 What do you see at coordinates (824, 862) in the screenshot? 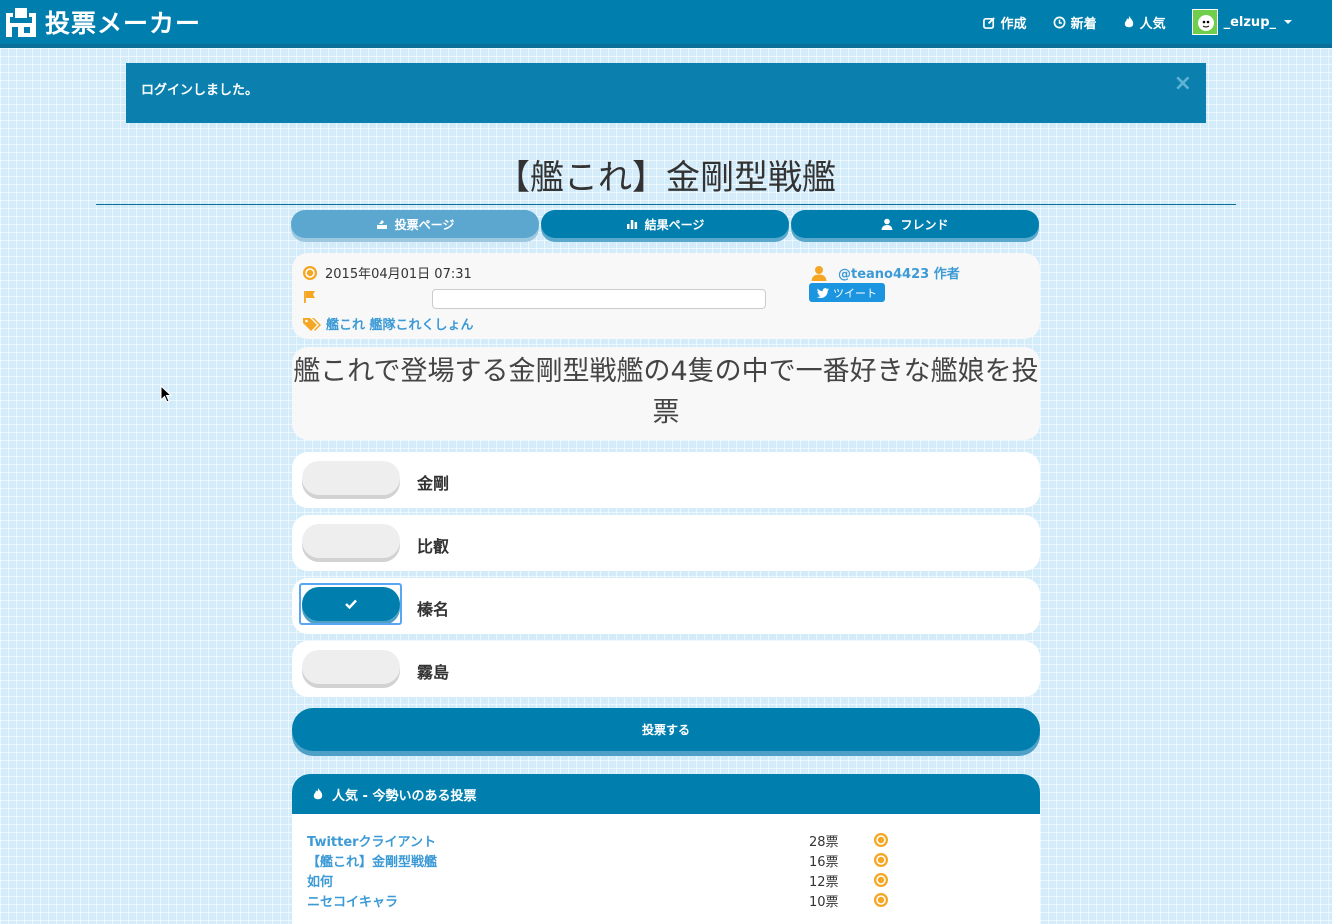
I see `popular-item-count: 16票` at bounding box center [824, 862].